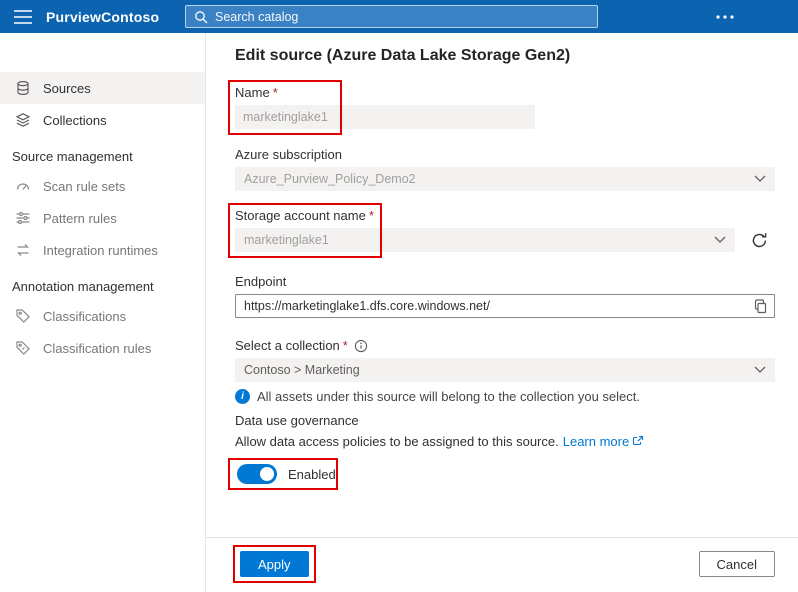 Image resolution: width=798 pixels, height=592 pixels. Describe the element at coordinates (759, 240) in the screenshot. I see `refresh-icon` at that location.